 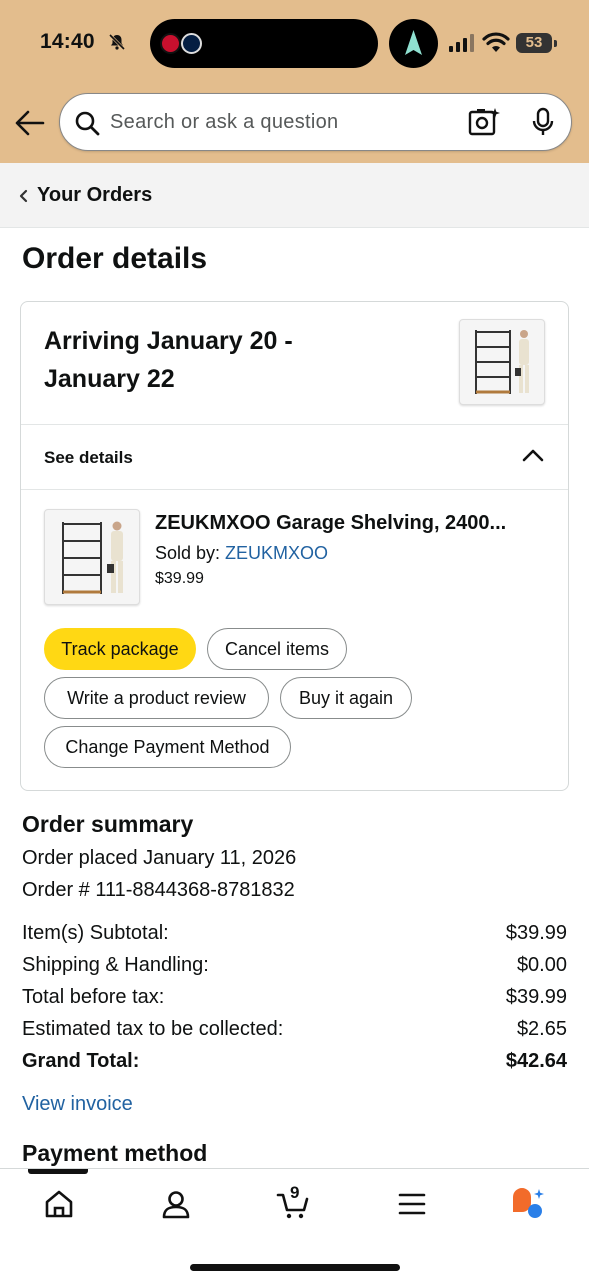 What do you see at coordinates (108, 824) in the screenshot?
I see `order-summary-heading: Order summary` at bounding box center [108, 824].